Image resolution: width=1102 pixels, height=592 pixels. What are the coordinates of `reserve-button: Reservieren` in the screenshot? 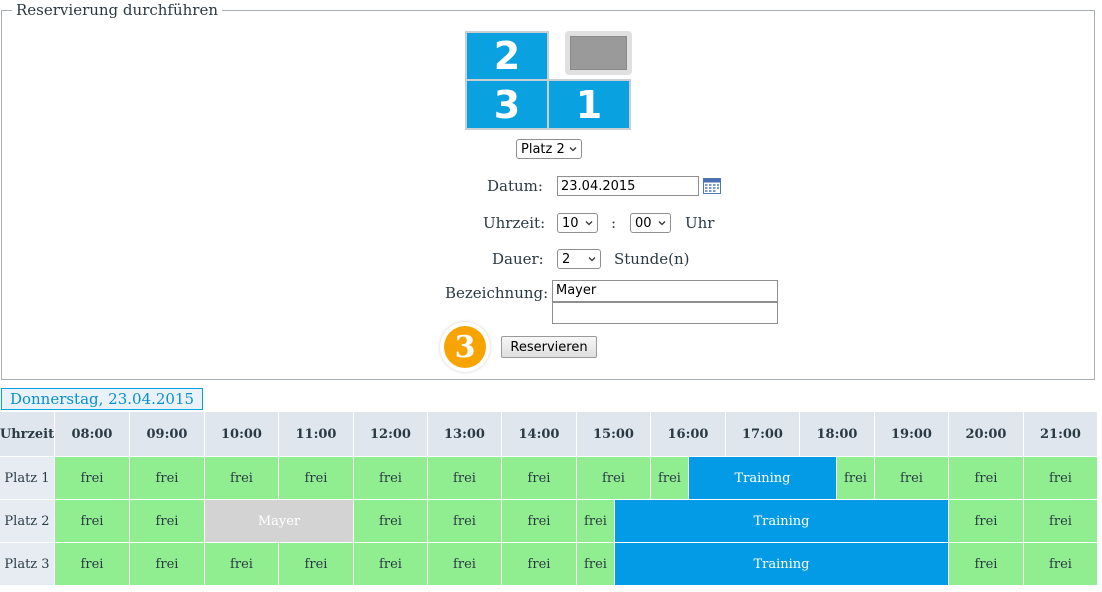 It's located at (549, 347).